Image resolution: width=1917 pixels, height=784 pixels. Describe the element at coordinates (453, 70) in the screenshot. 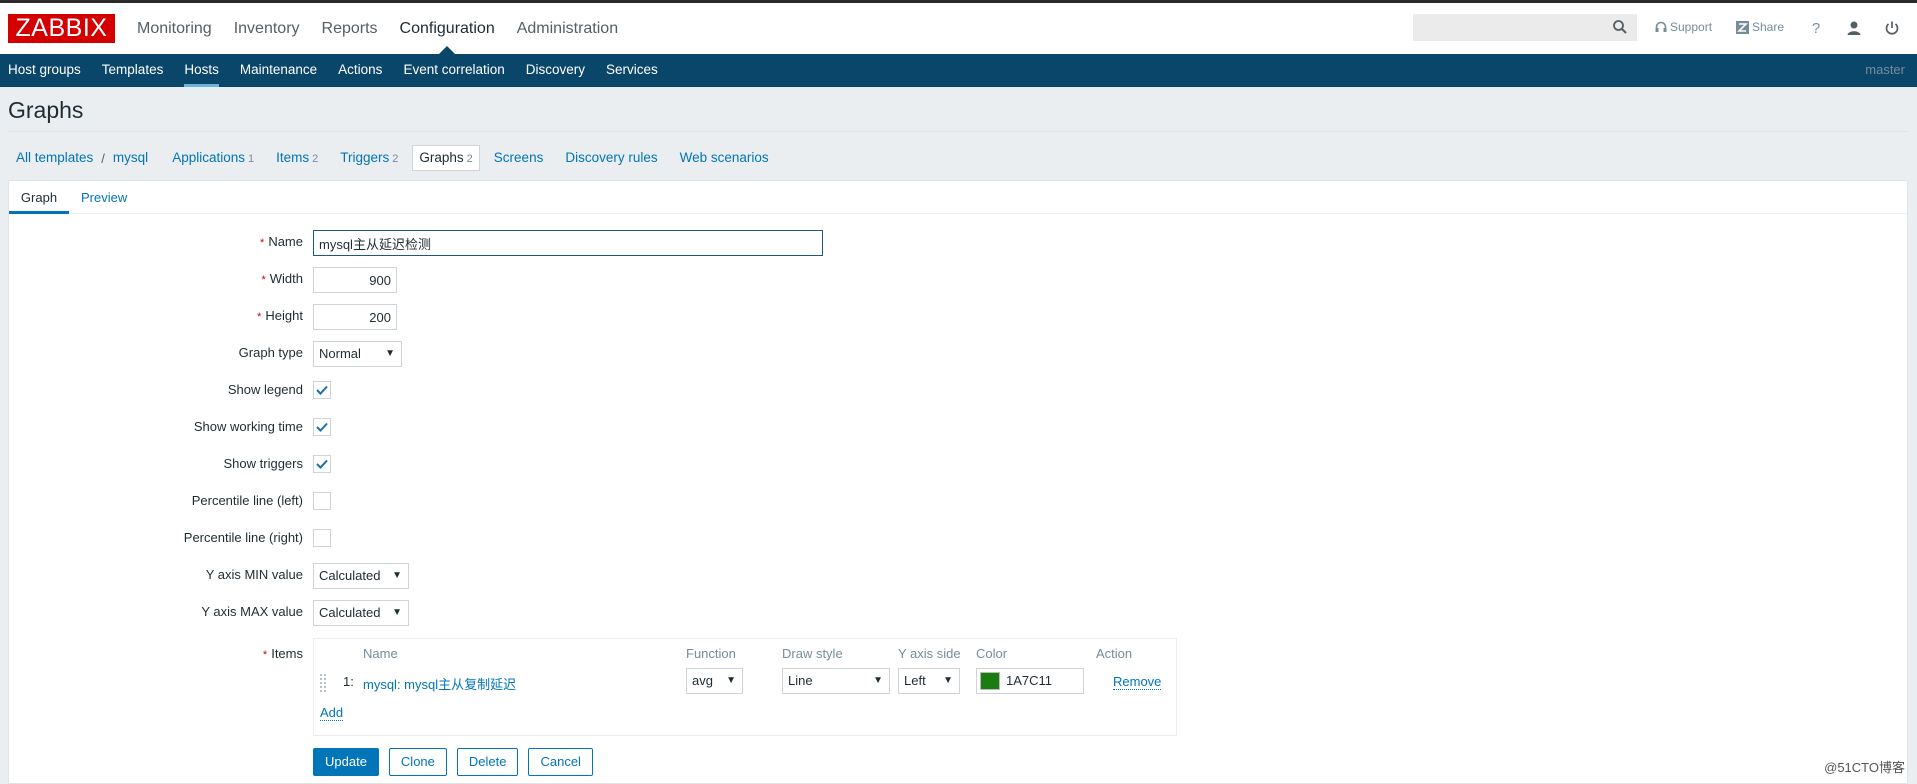

I see `submenu-event-correlation: Event correlation` at that location.